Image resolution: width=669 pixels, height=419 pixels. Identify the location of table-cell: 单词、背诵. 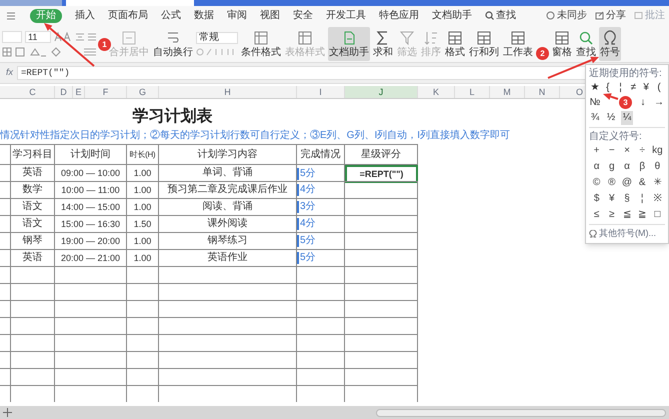
(228, 174).